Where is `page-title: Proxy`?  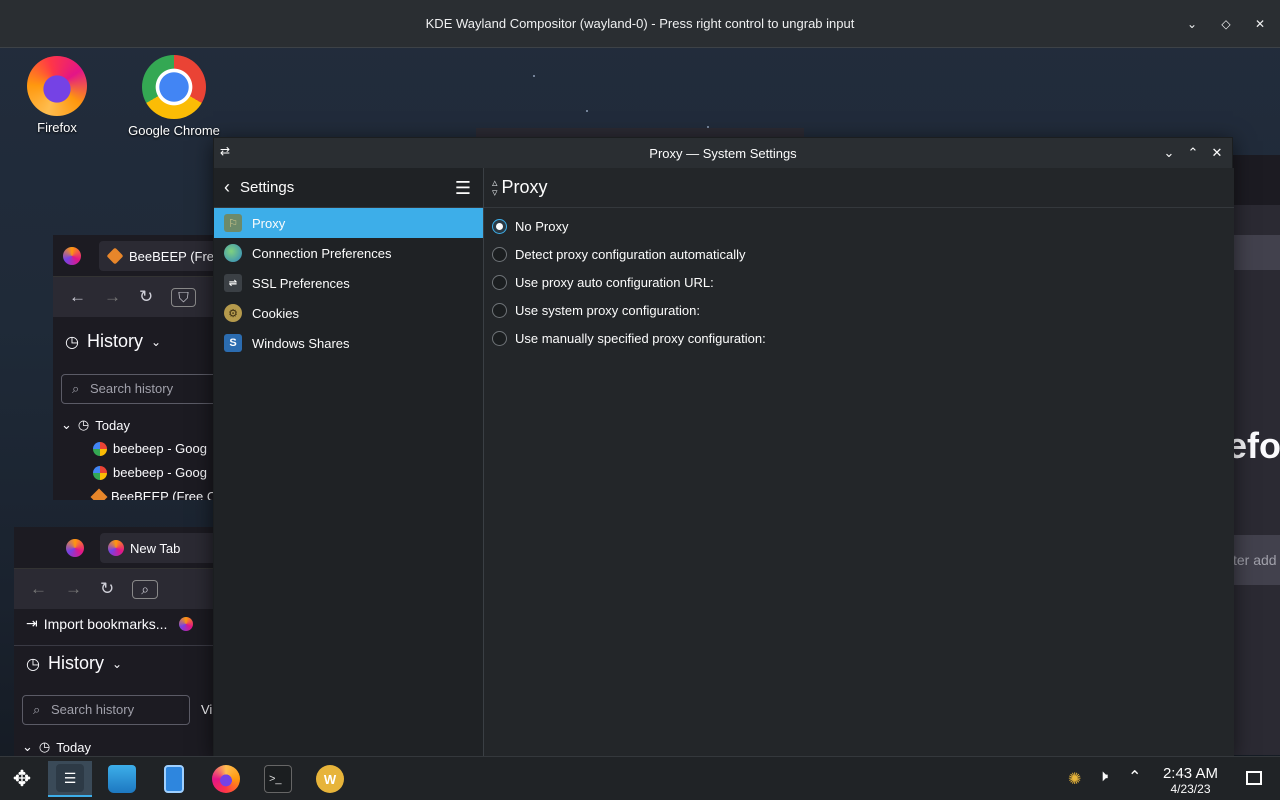
page-title: Proxy is located at coordinates (524, 187).